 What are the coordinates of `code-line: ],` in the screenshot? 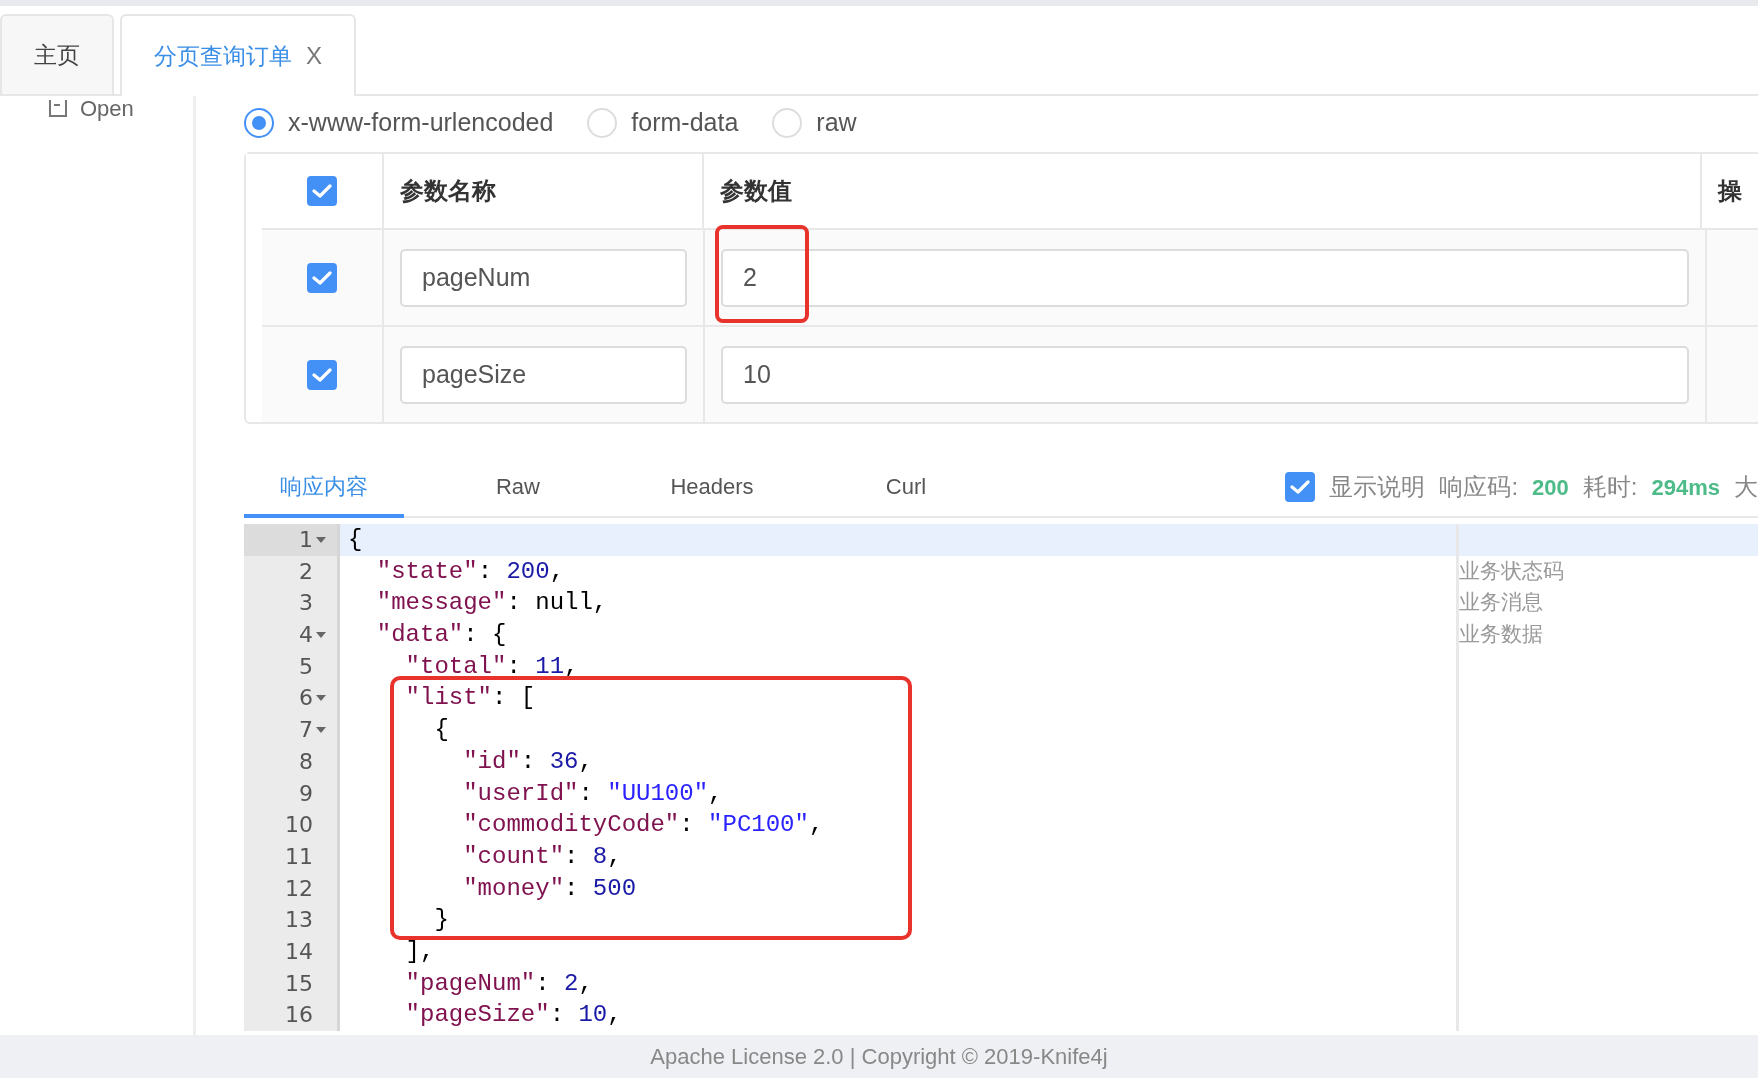 It's located at (420, 951).